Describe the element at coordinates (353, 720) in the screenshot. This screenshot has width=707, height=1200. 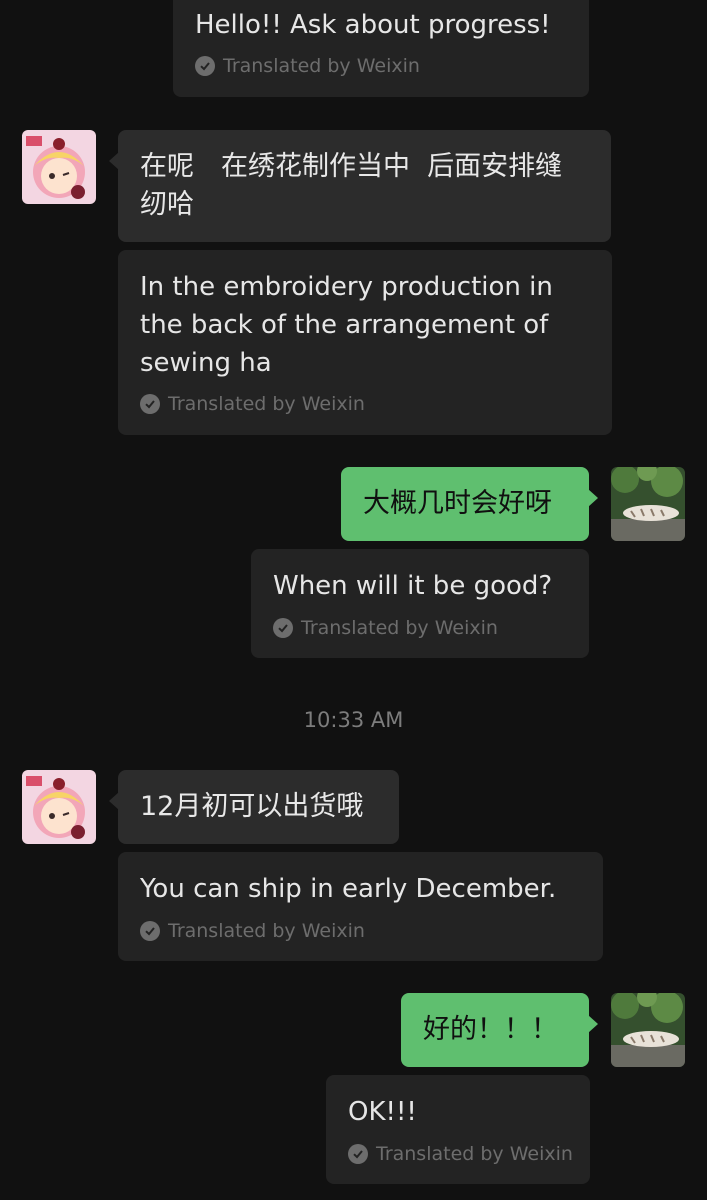
I see `message-timestamp: 10:33 AM` at that location.